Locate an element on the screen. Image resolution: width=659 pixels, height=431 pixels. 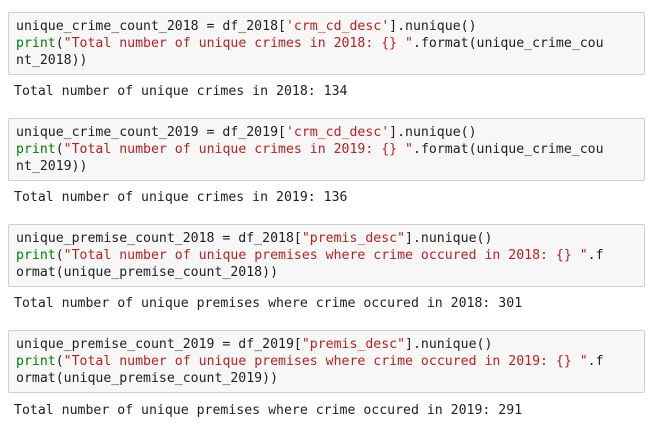
code-line: nt_2019)) is located at coordinates (330, 166).